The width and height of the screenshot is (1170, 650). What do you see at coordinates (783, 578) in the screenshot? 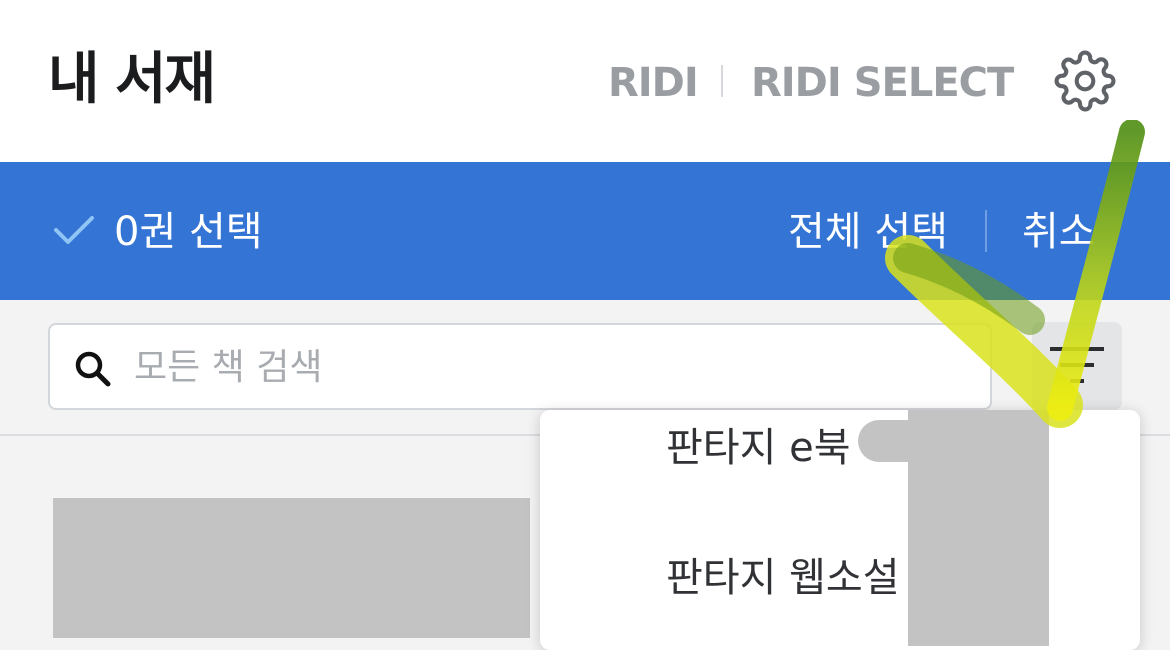
I see `menu-item-fantasy-webnovel: 판타지 웹소설` at bounding box center [783, 578].